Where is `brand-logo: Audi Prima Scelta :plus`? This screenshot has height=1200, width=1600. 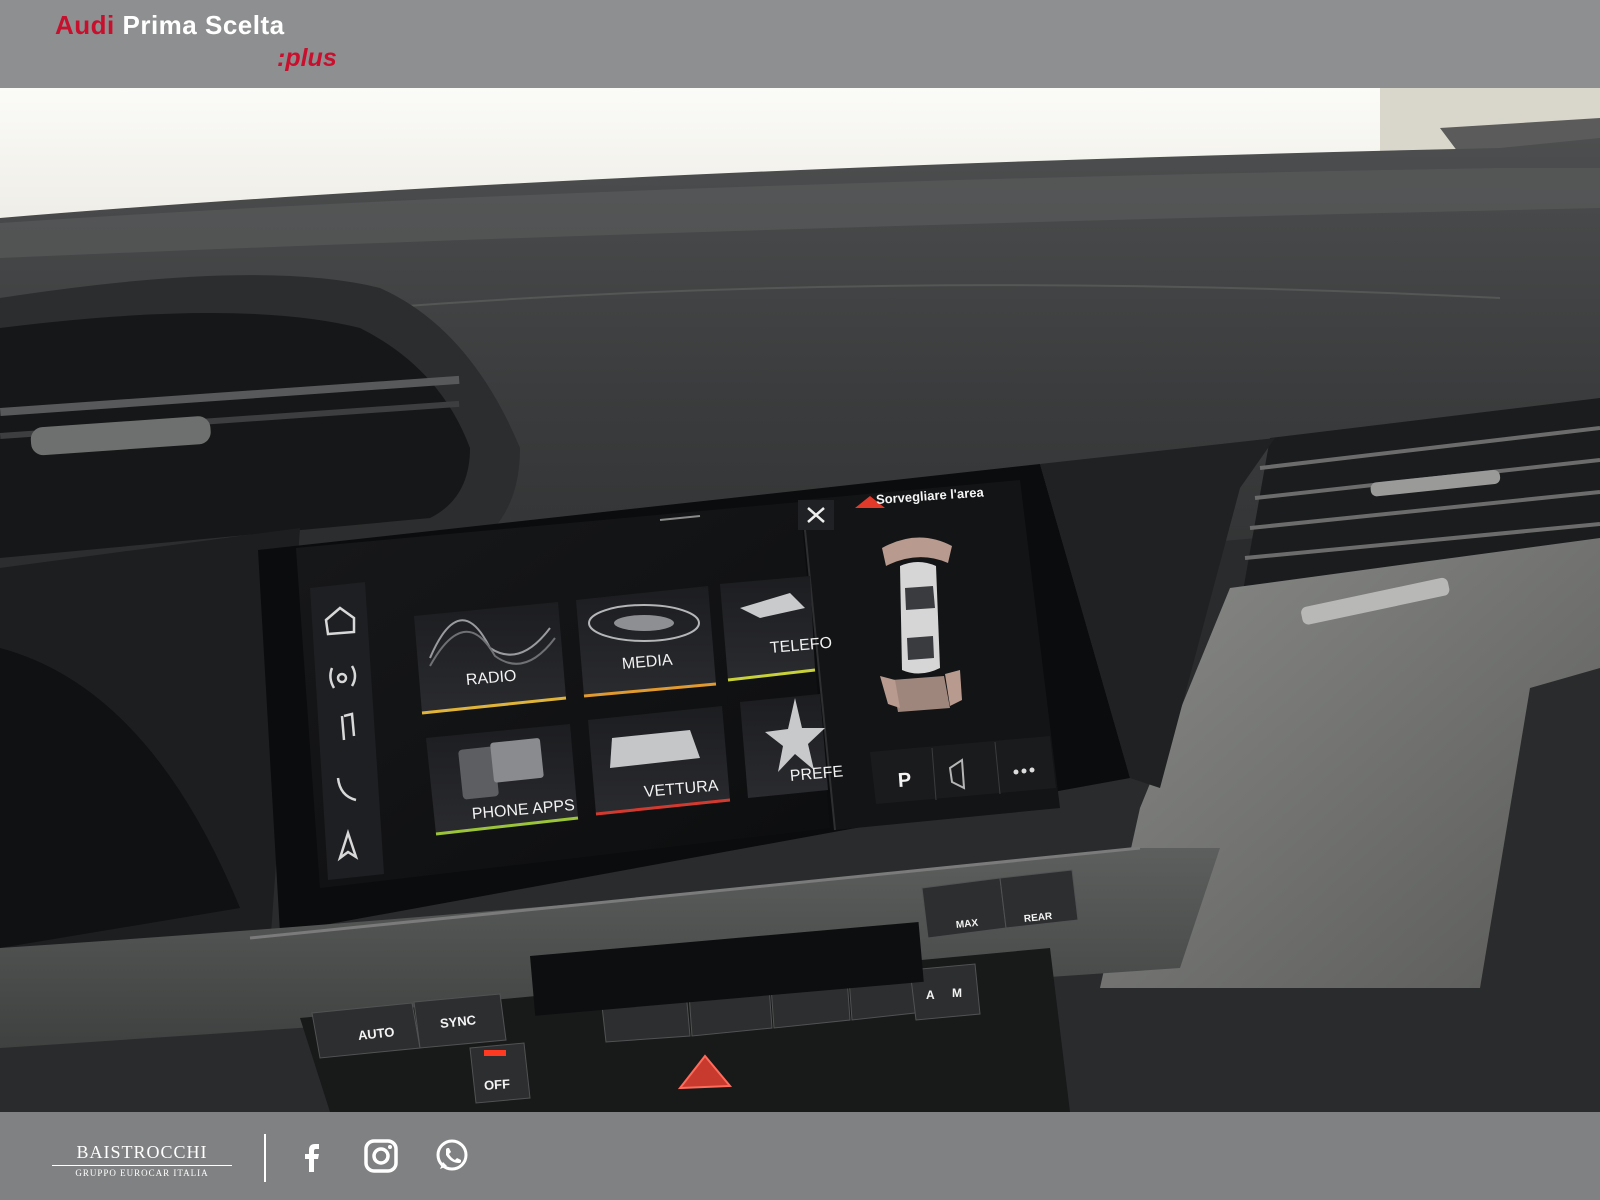 brand-logo: Audi Prima Scelta :plus is located at coordinates (196, 41).